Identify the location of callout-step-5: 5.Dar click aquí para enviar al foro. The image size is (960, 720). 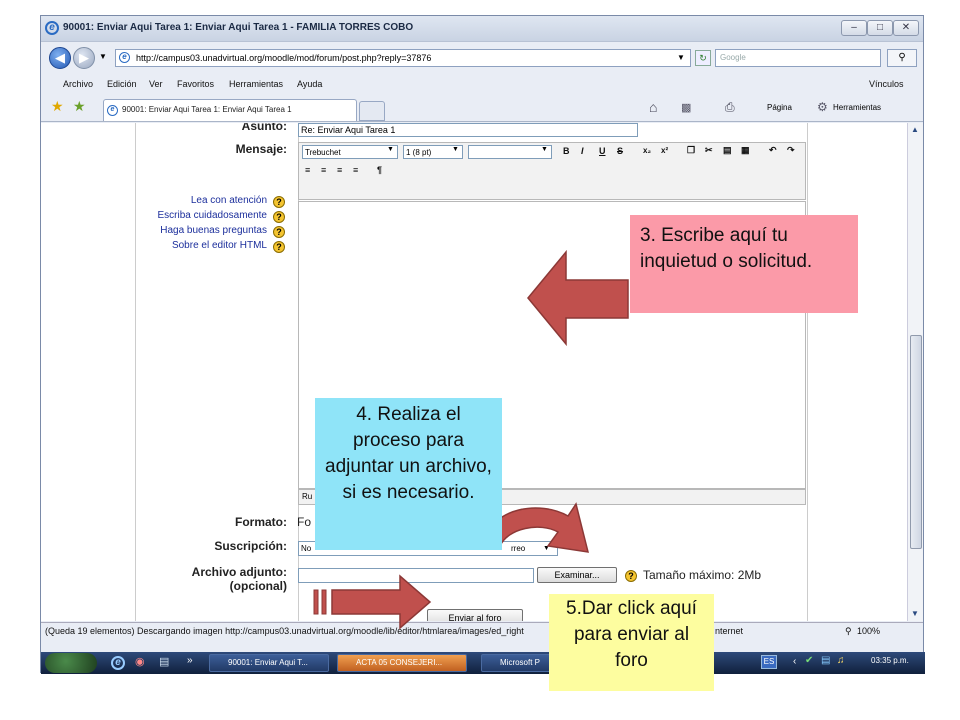
(631, 642).